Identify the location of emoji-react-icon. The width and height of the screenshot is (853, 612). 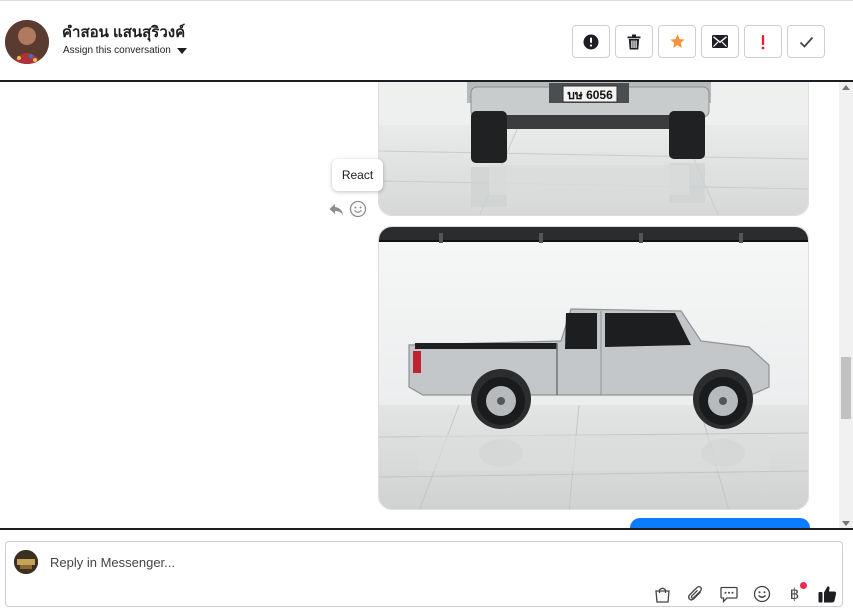
(358, 209).